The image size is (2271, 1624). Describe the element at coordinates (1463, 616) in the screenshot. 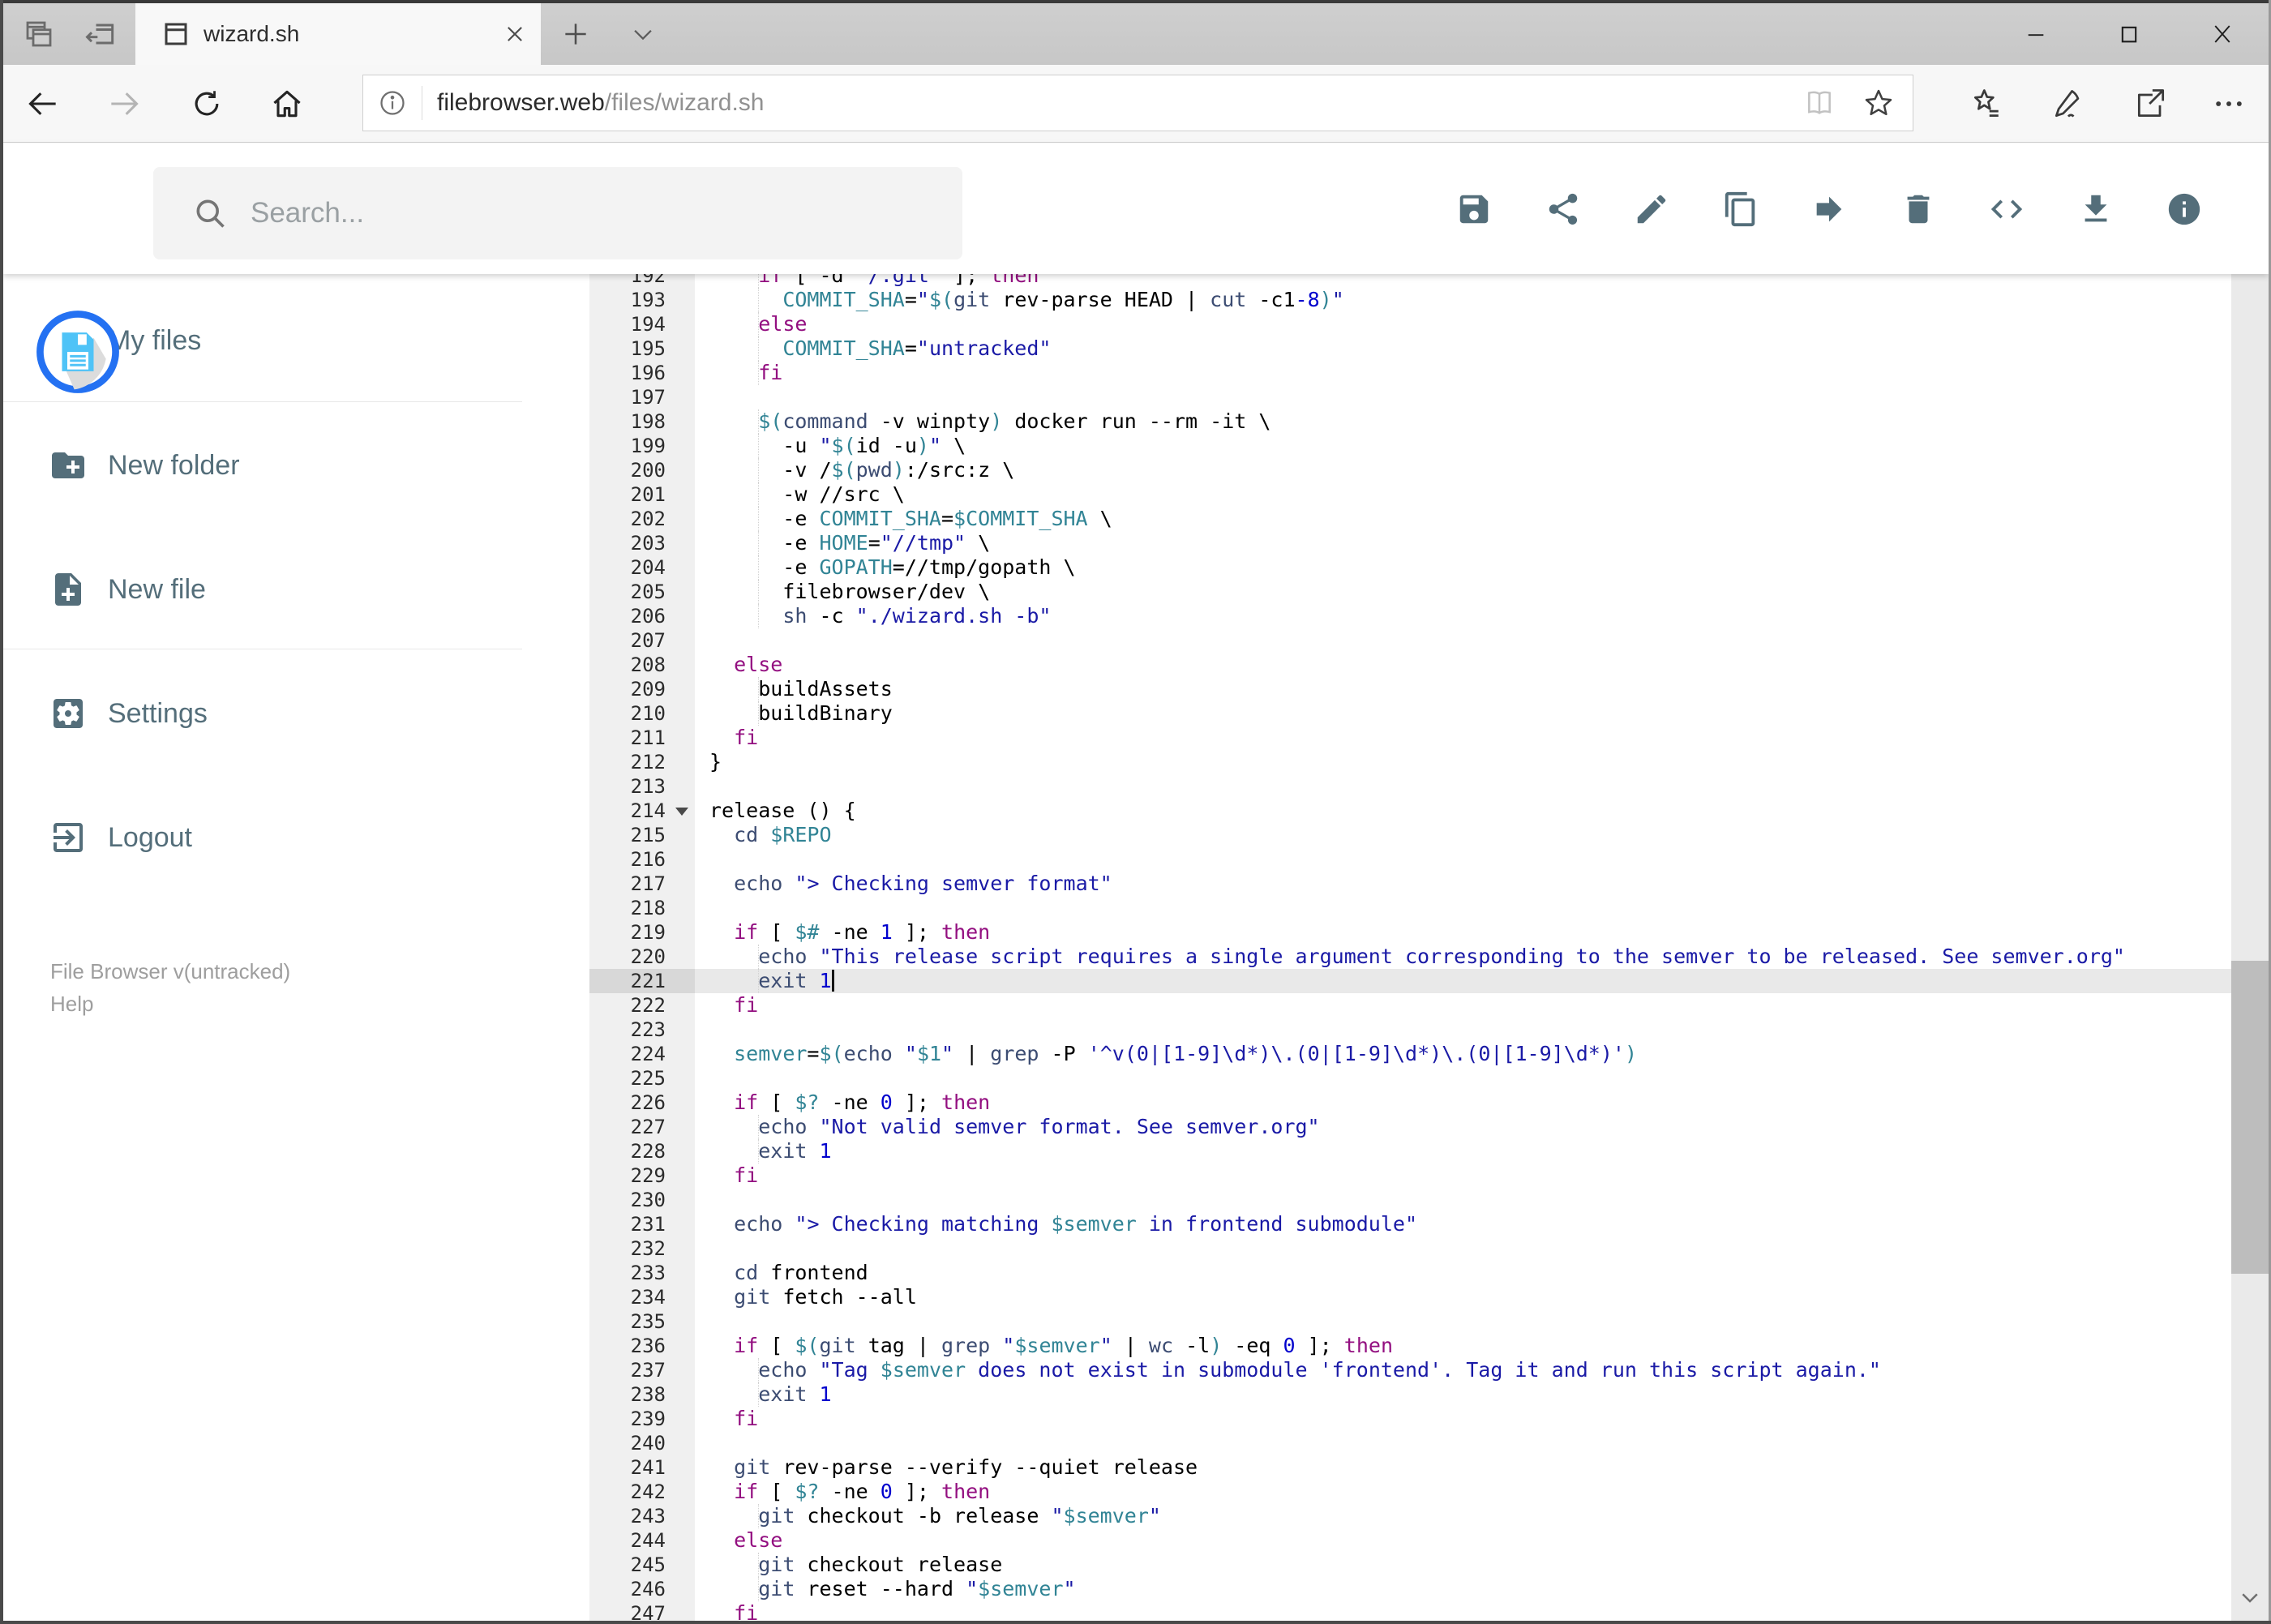

I see `code-line: sh -c "./wizard.sh -b"` at that location.